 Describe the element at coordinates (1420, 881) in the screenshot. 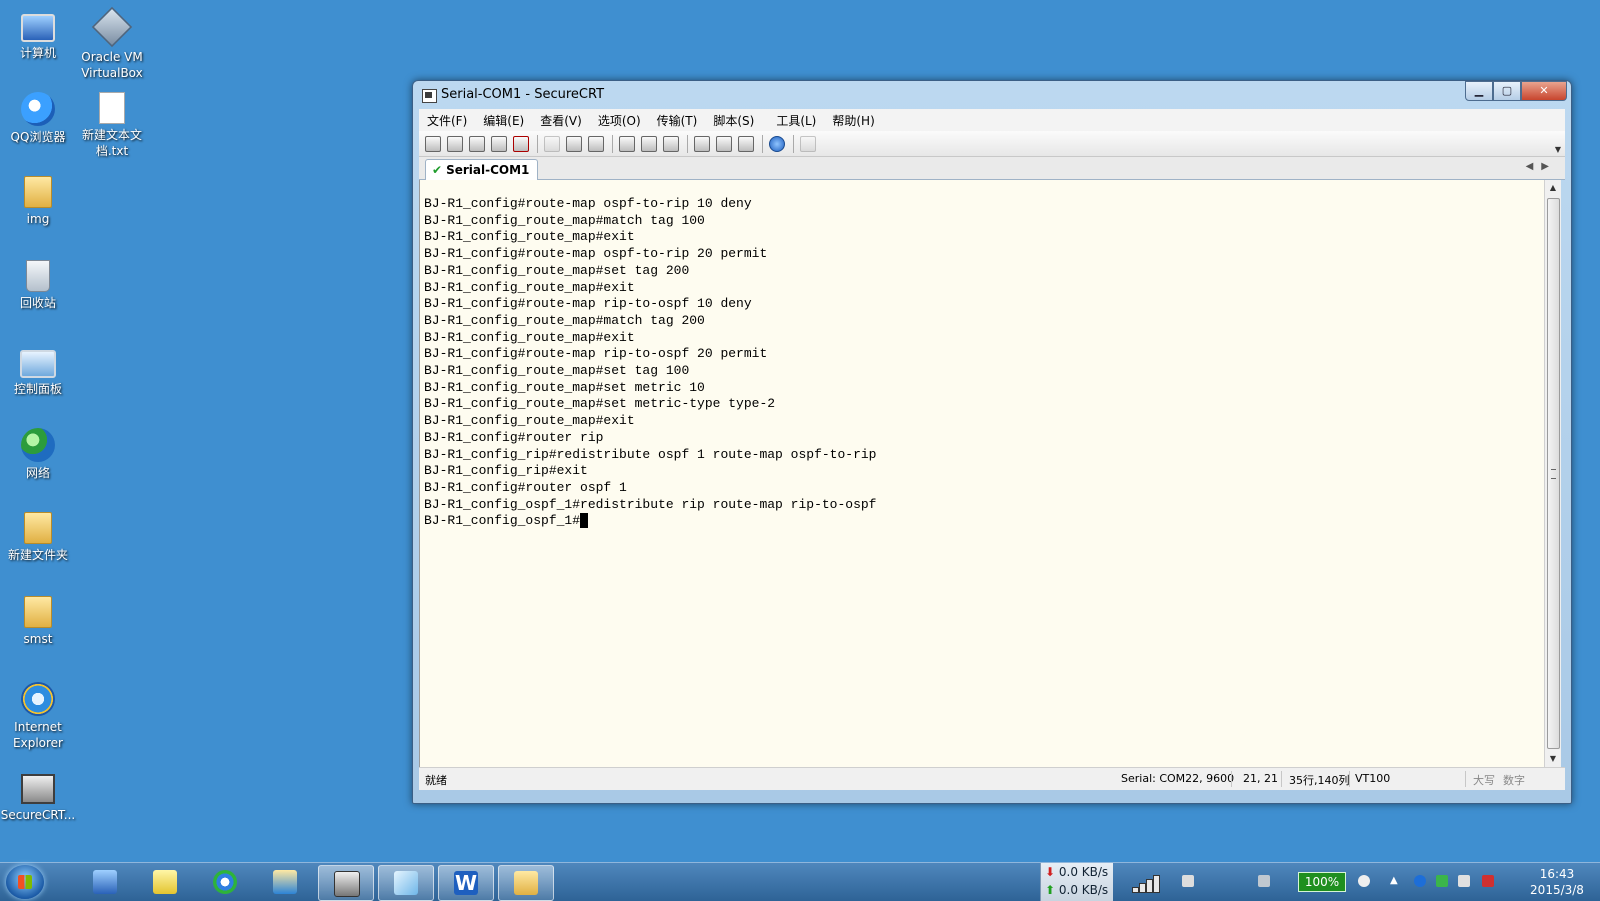

I see `input-method-icon` at that location.